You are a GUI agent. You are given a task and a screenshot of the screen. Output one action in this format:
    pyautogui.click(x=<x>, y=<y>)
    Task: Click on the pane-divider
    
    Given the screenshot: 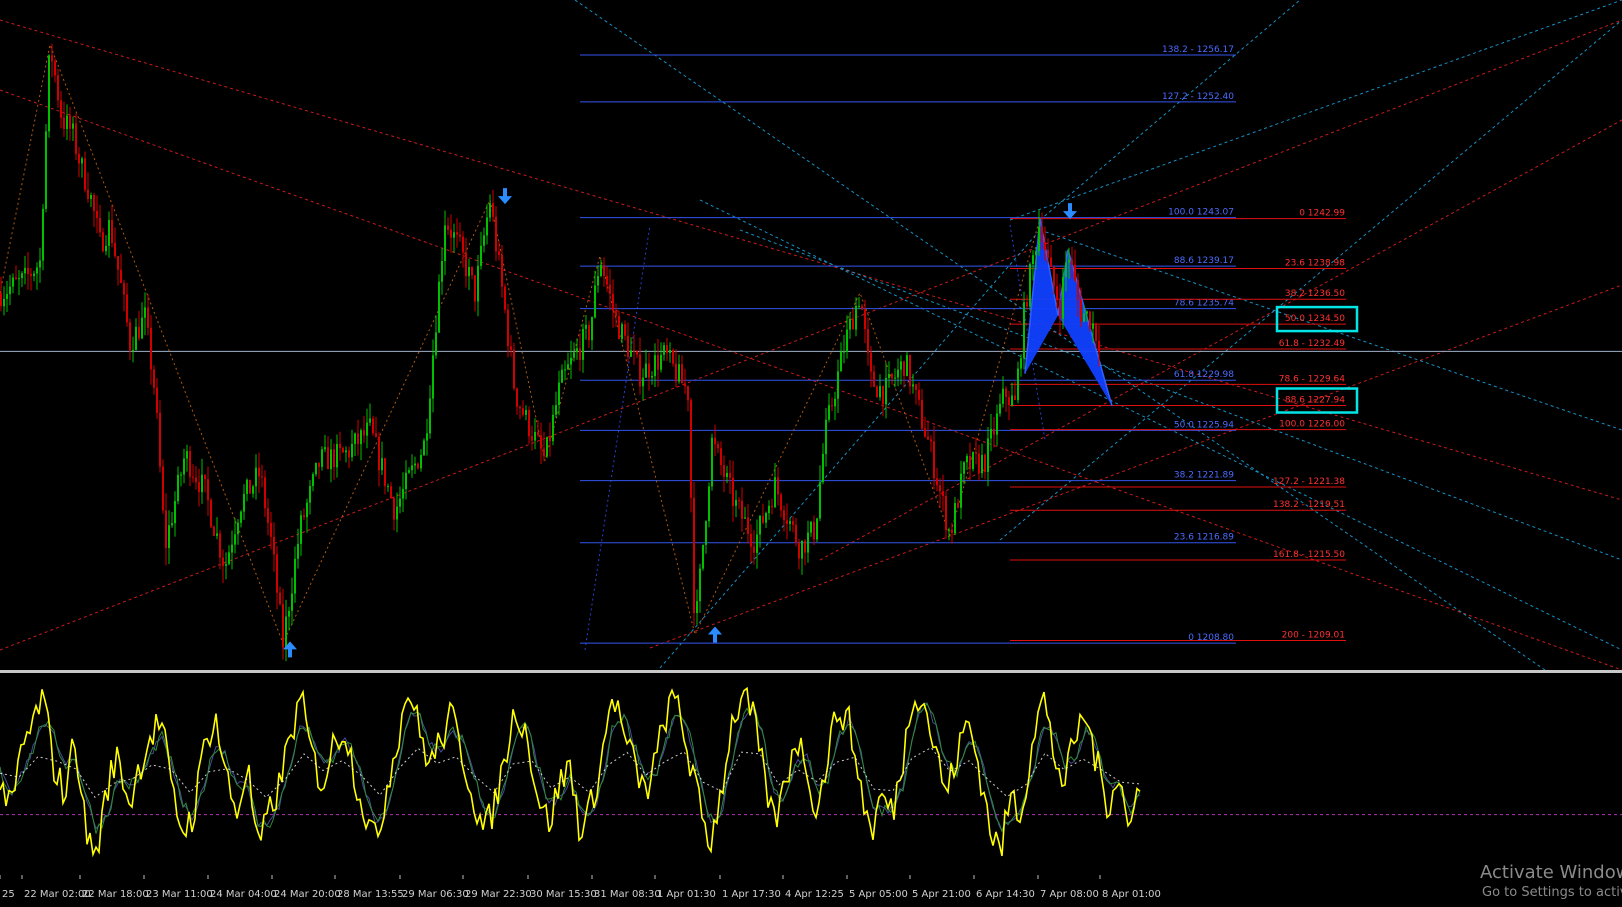 What is the action you would take?
    pyautogui.click(x=811, y=671)
    